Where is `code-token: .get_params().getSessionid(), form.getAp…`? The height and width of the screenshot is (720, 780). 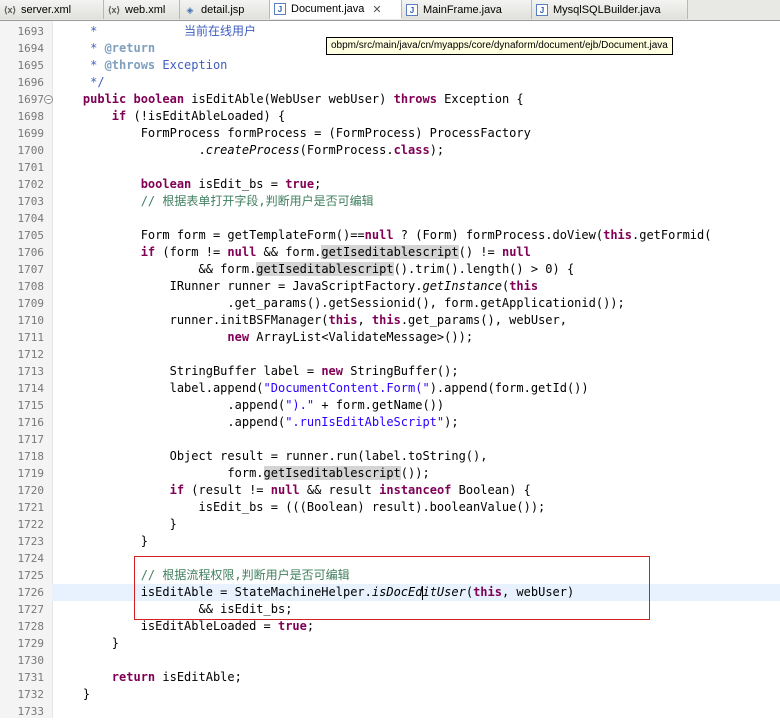
code-token: .get_params().getSessionid(), form.getAp… is located at coordinates (339, 303).